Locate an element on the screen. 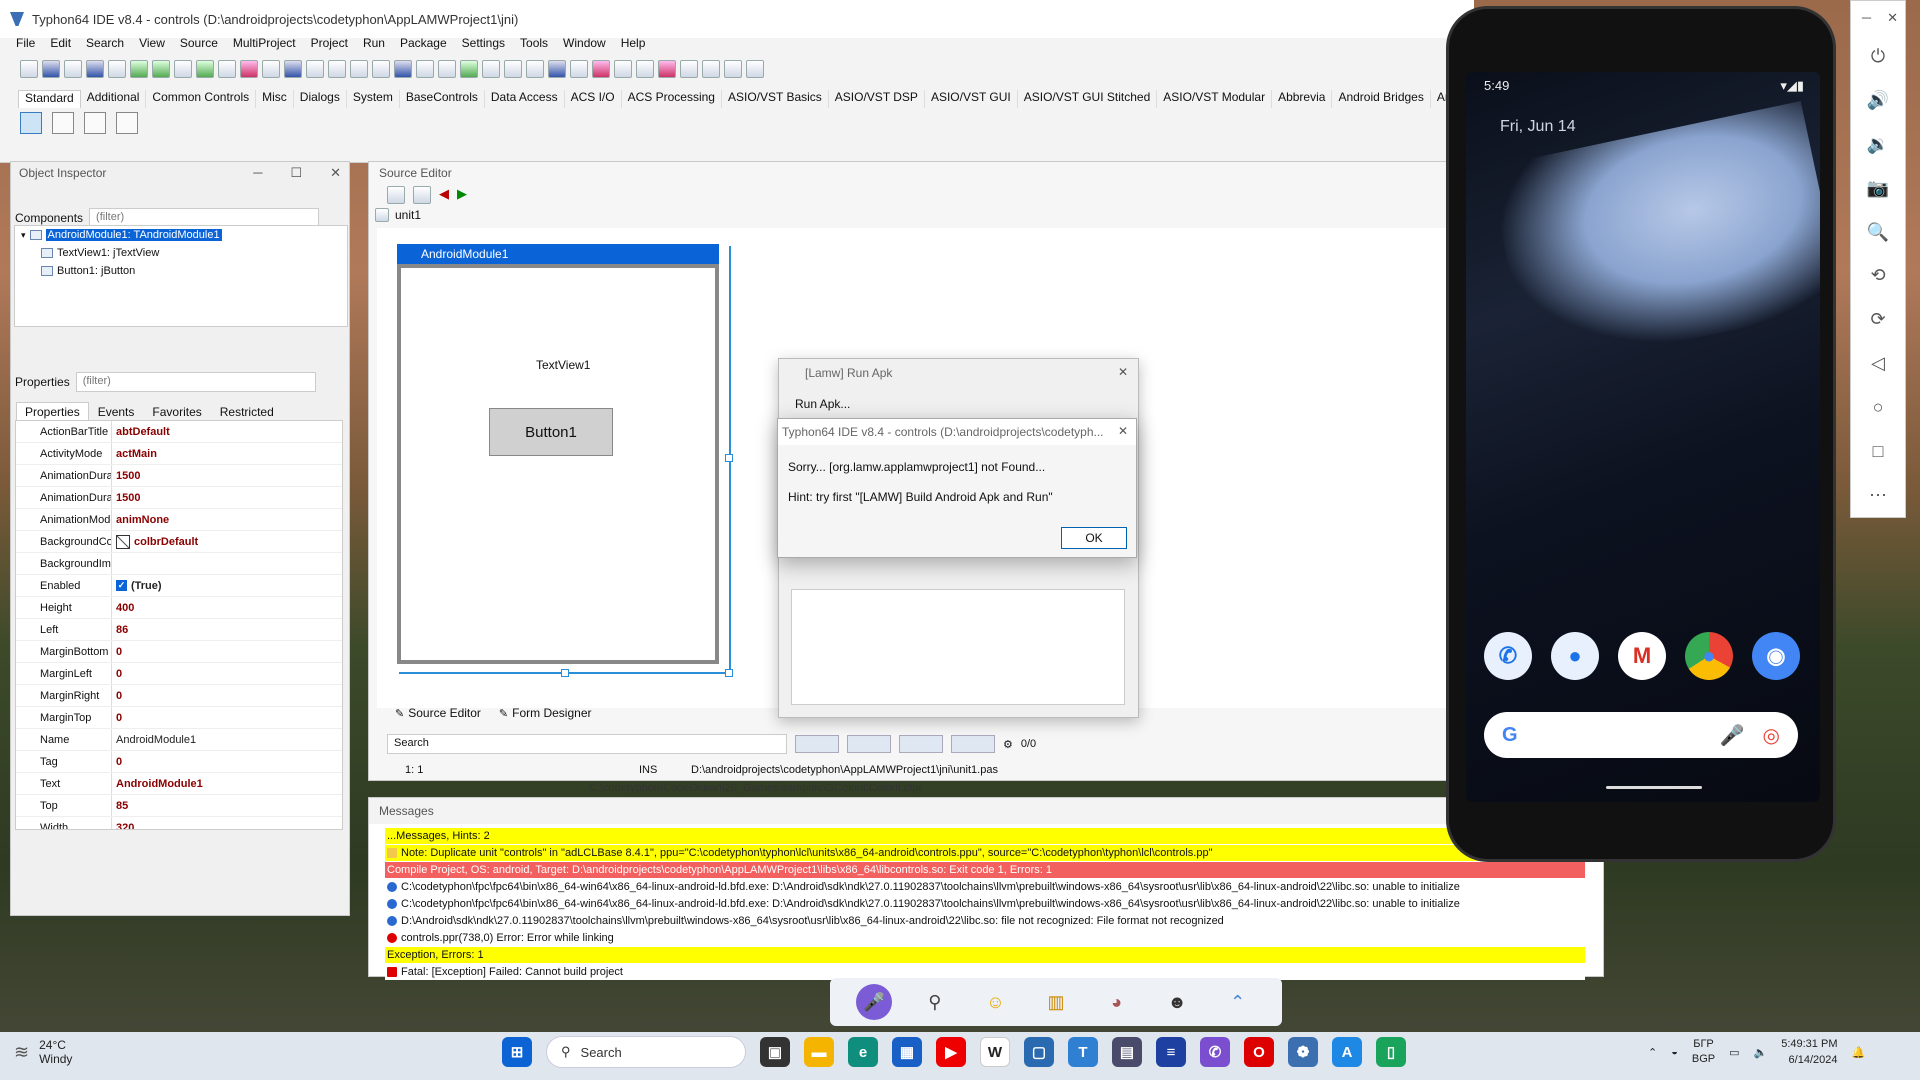 This screenshot has width=1920, height=1080. android-home-screen: 5:49 ▾◢▮ Fri, Jun 14 ✆ ● M ● ◉ G 🎤 ◎ is located at coordinates (1643, 437).